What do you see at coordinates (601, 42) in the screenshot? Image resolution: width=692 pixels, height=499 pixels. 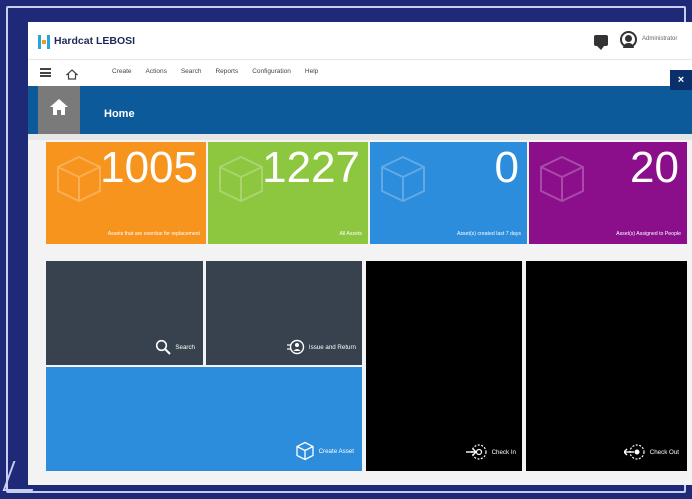 I see `chat-icon` at bounding box center [601, 42].